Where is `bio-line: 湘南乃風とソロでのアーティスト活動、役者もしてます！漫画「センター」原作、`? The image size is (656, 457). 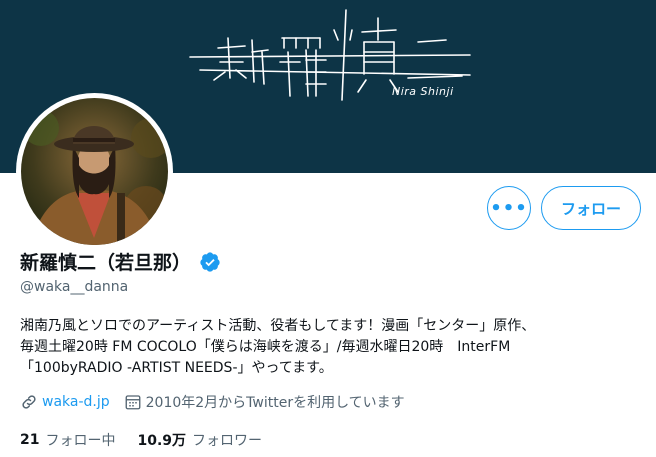
bio-line: 湘南乃風とソロでのアーティスト活動、役者もしてます！漫画「センター」原作、 is located at coordinates (278, 326).